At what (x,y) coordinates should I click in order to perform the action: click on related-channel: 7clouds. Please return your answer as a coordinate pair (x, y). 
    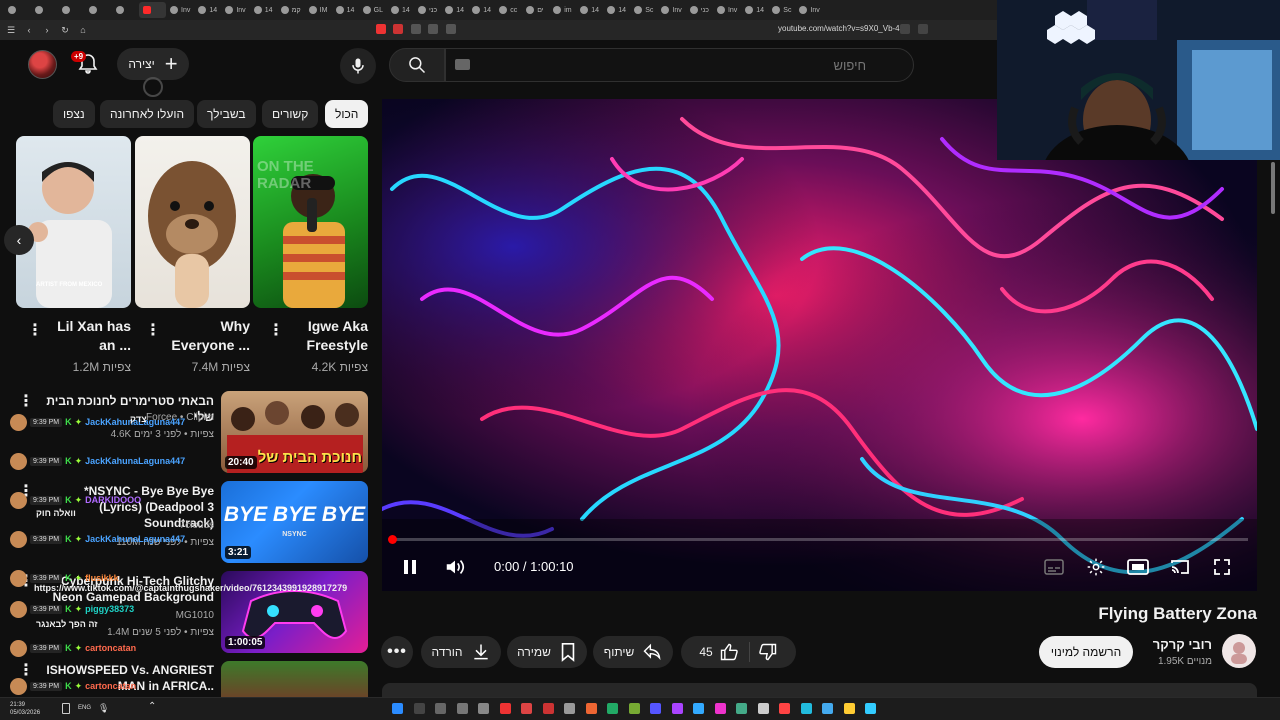
    Looking at the image, I should click on (127, 525).